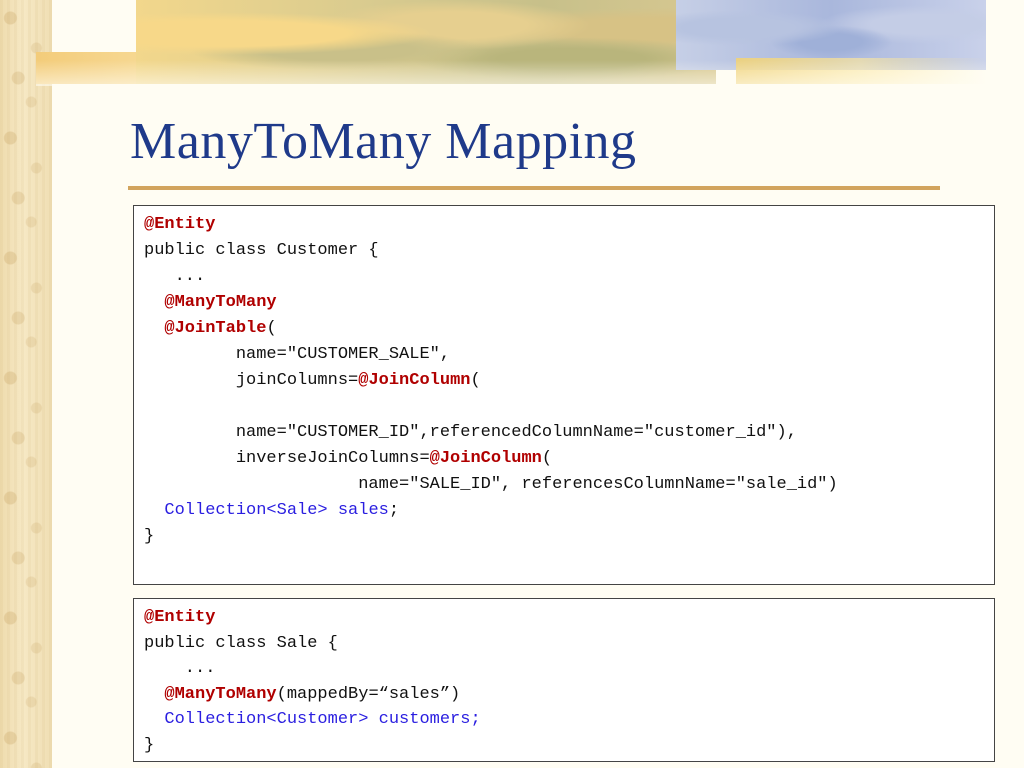 Image resolution: width=1024 pixels, height=768 pixels. I want to click on code-line: @ManyToMany(mappedBy=“sales”), so click(312, 694).